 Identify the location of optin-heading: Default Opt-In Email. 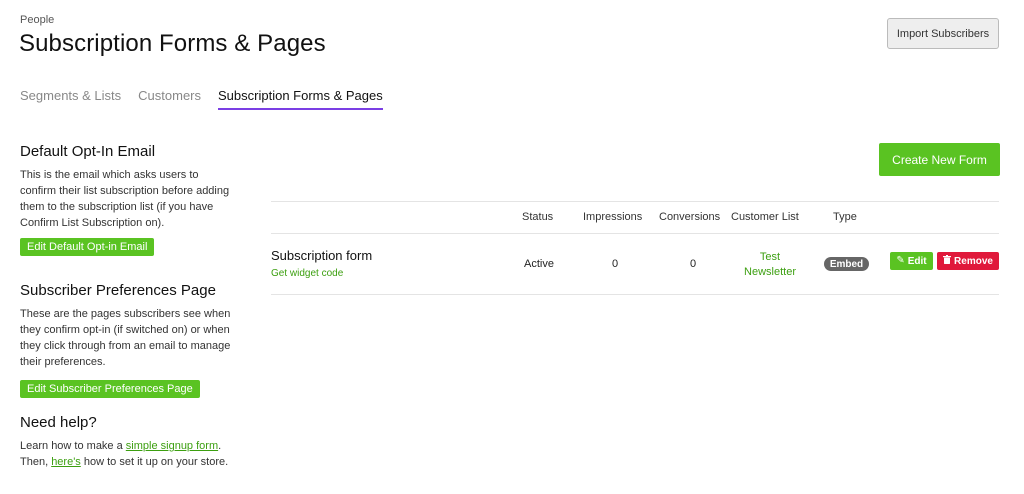
(88, 151).